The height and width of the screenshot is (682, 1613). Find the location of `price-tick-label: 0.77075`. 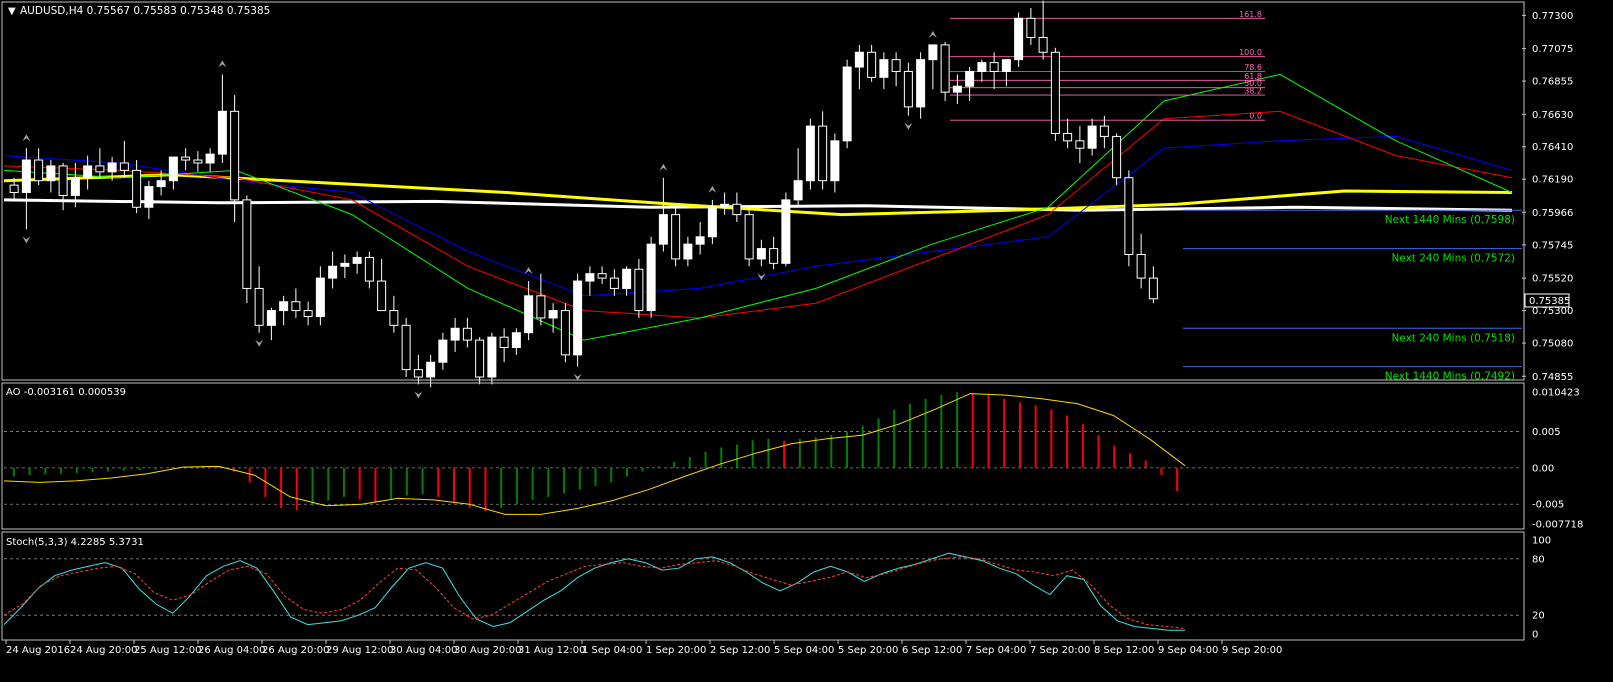

price-tick-label: 0.77075 is located at coordinates (1552, 49).